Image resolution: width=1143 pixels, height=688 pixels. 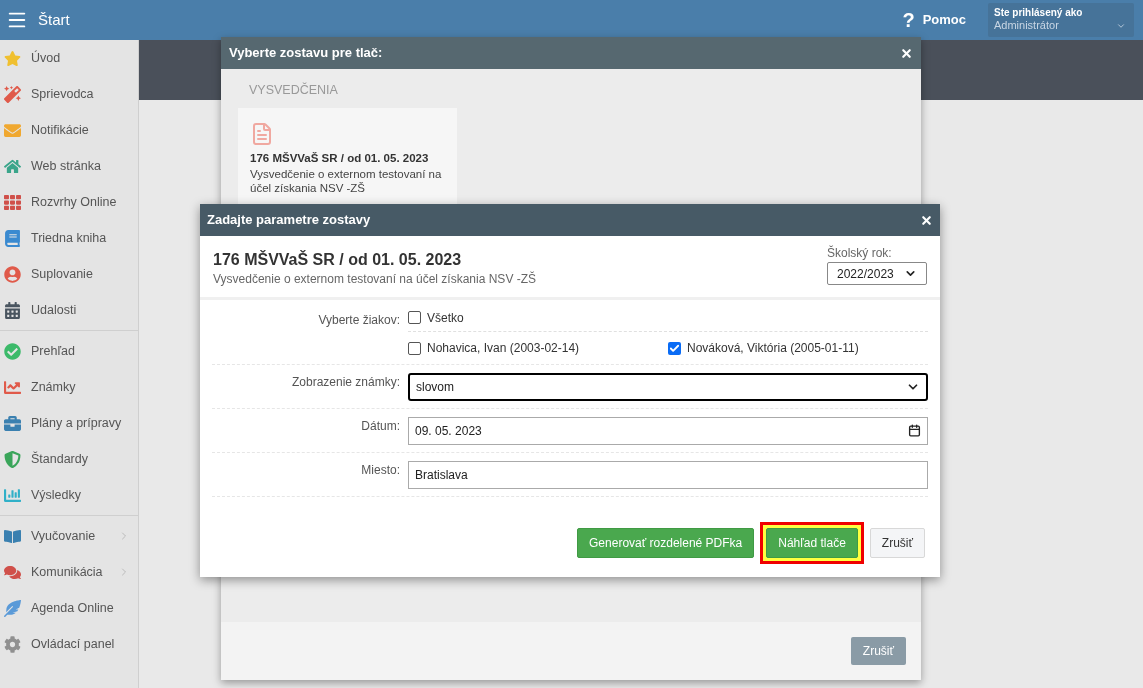 What do you see at coordinates (69, 166) in the screenshot?
I see `sidebar-item: Web stránka` at bounding box center [69, 166].